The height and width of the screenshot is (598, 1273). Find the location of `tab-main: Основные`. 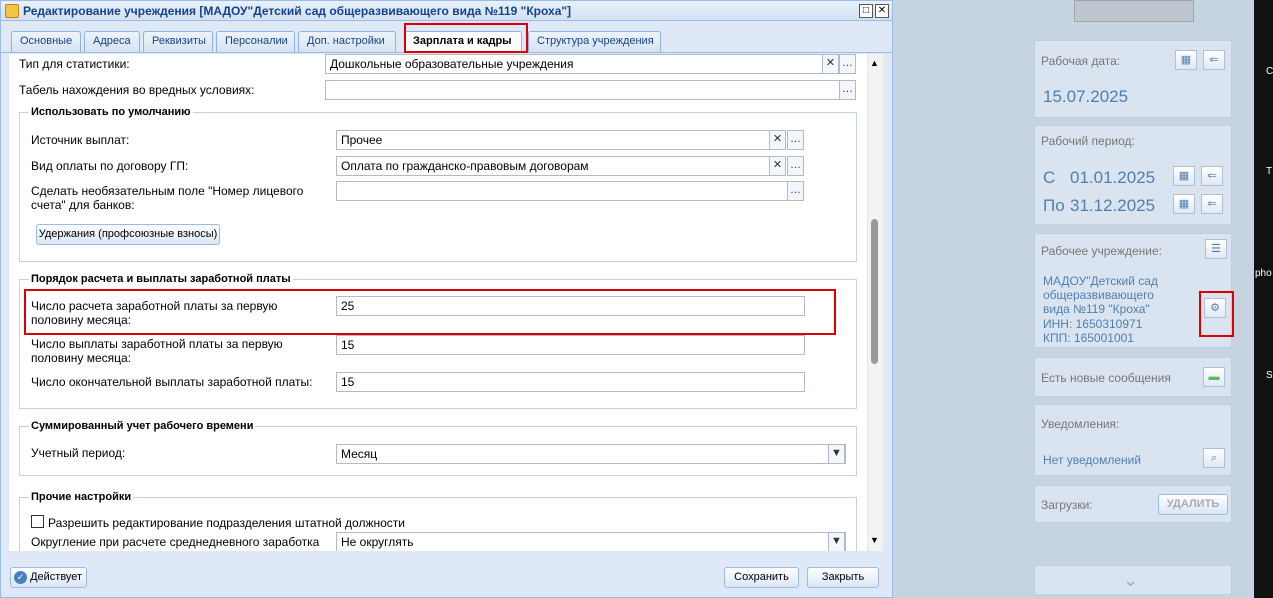

tab-main: Основные is located at coordinates (46, 41).